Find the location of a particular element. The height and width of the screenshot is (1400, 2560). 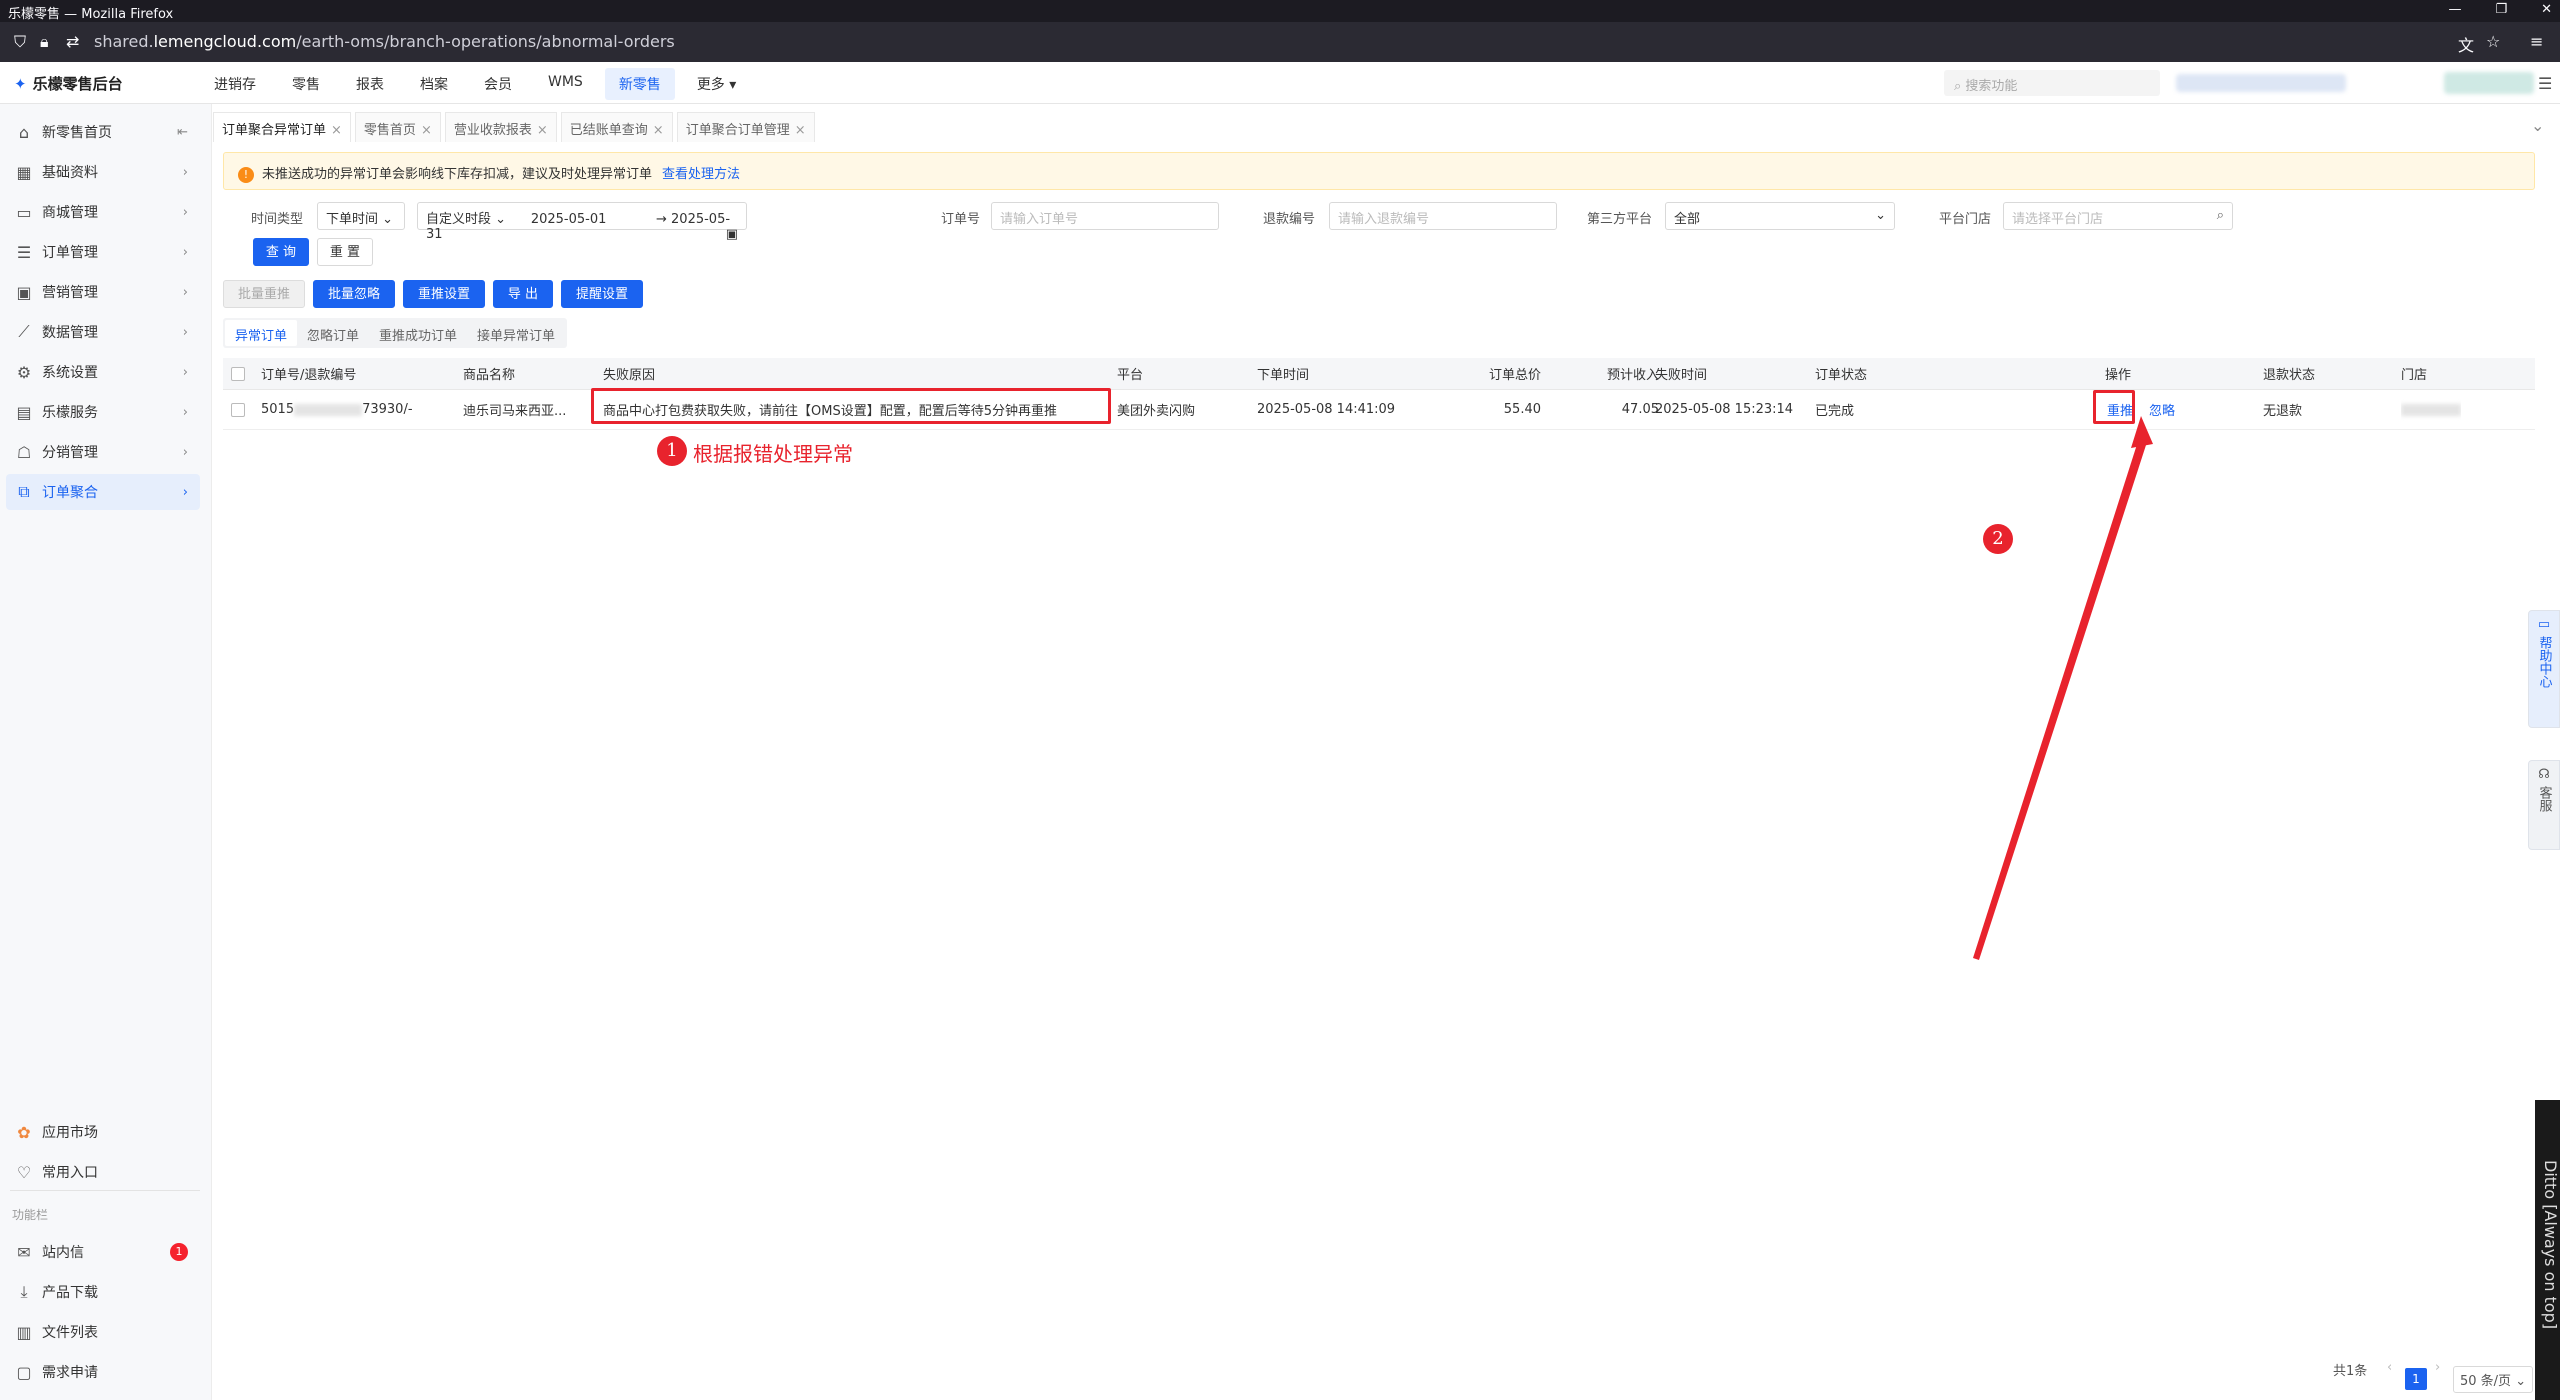

order-icon: ☰ is located at coordinates (24, 252).